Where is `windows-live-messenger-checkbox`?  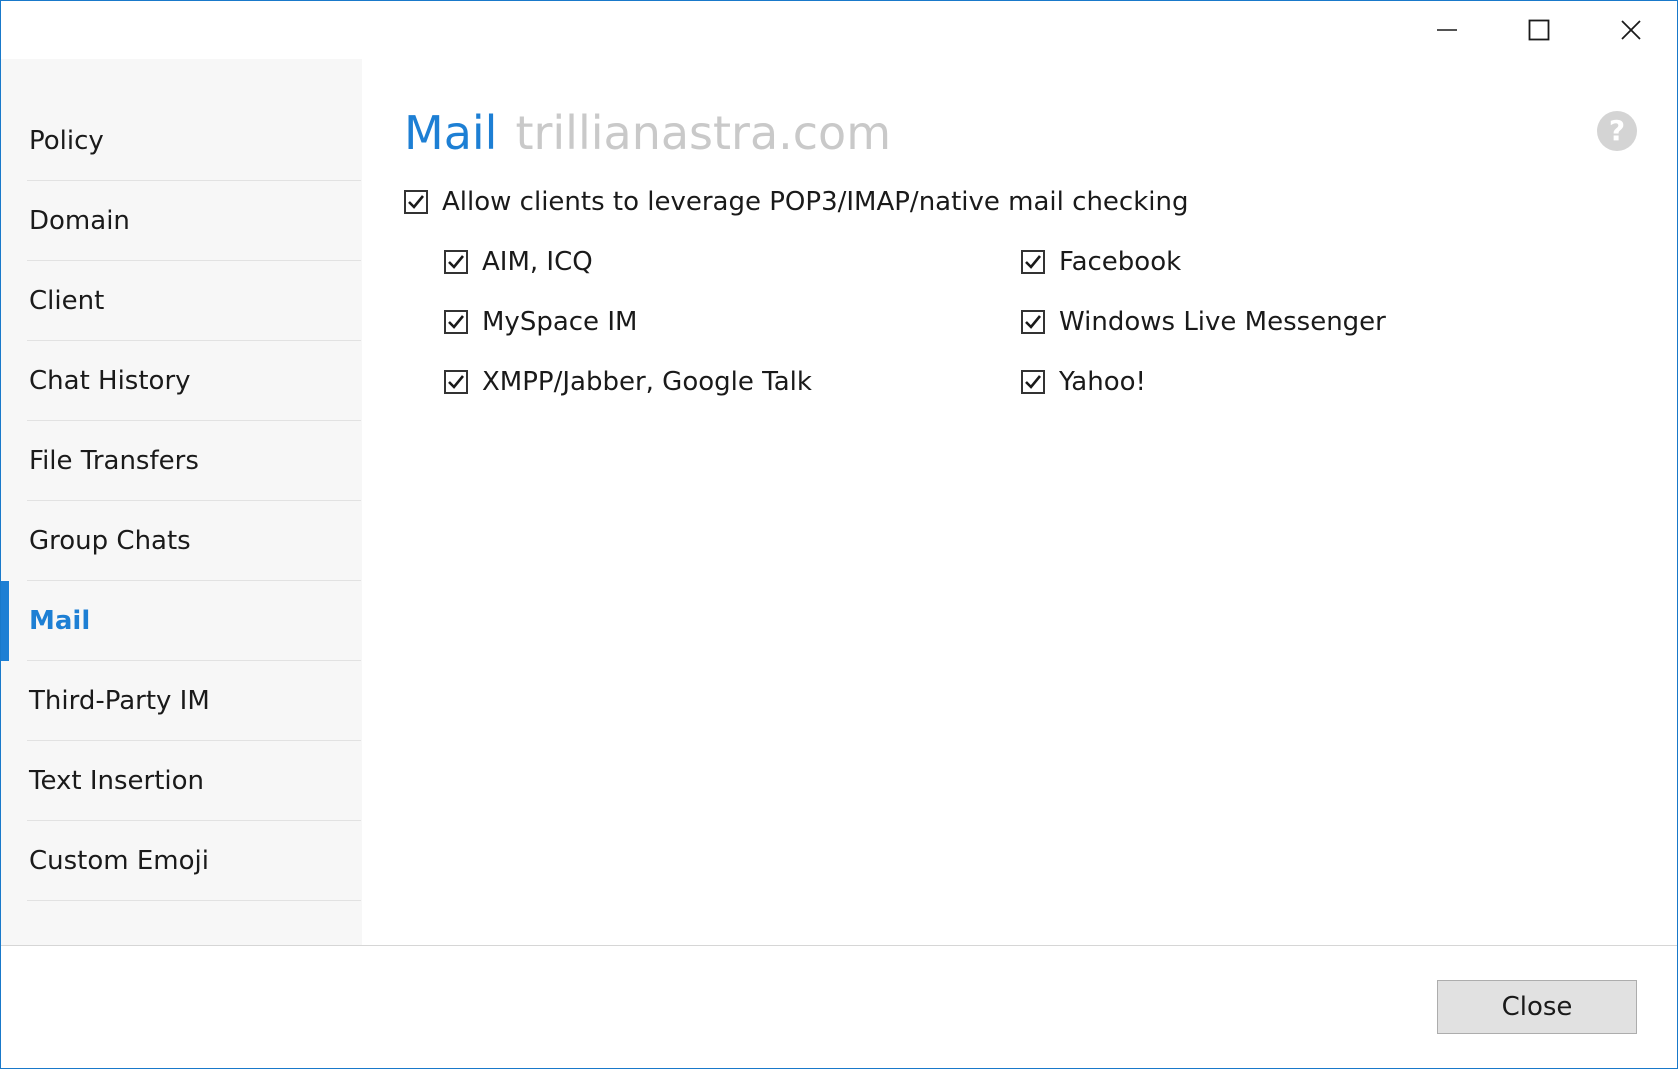
windows-live-messenger-checkbox is located at coordinates (1033, 322).